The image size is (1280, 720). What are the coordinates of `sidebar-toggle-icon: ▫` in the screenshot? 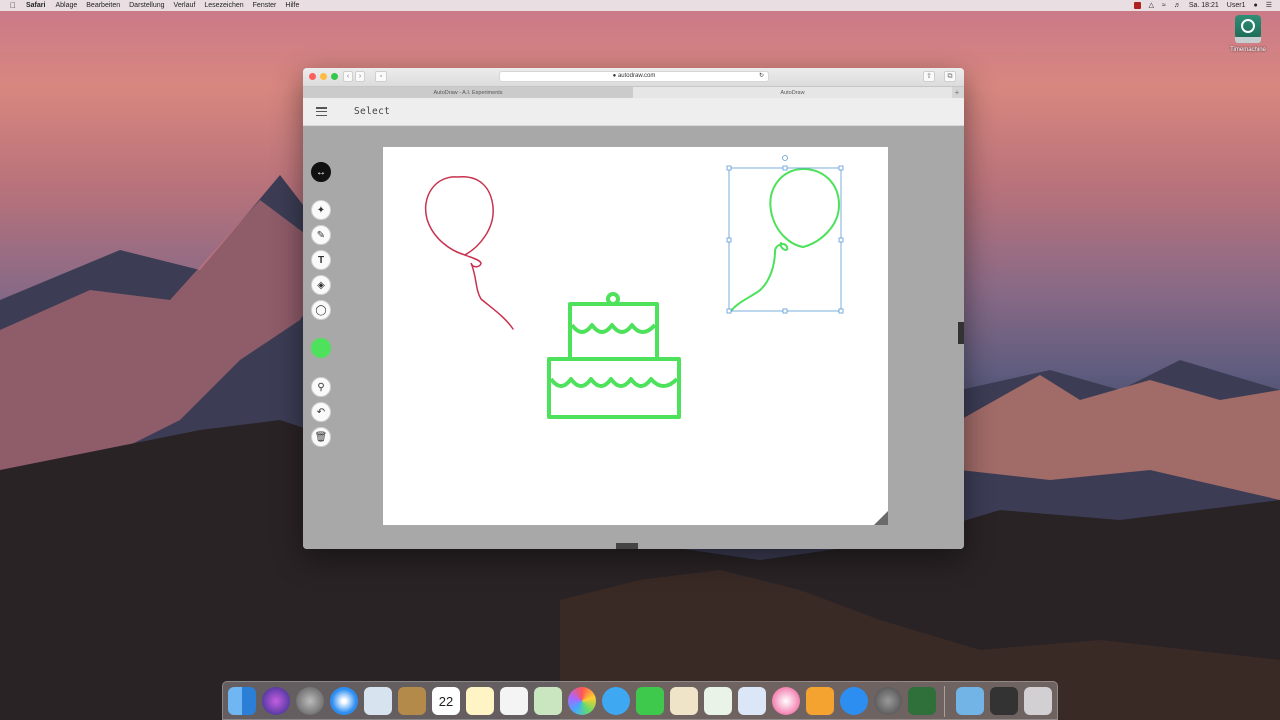 It's located at (381, 76).